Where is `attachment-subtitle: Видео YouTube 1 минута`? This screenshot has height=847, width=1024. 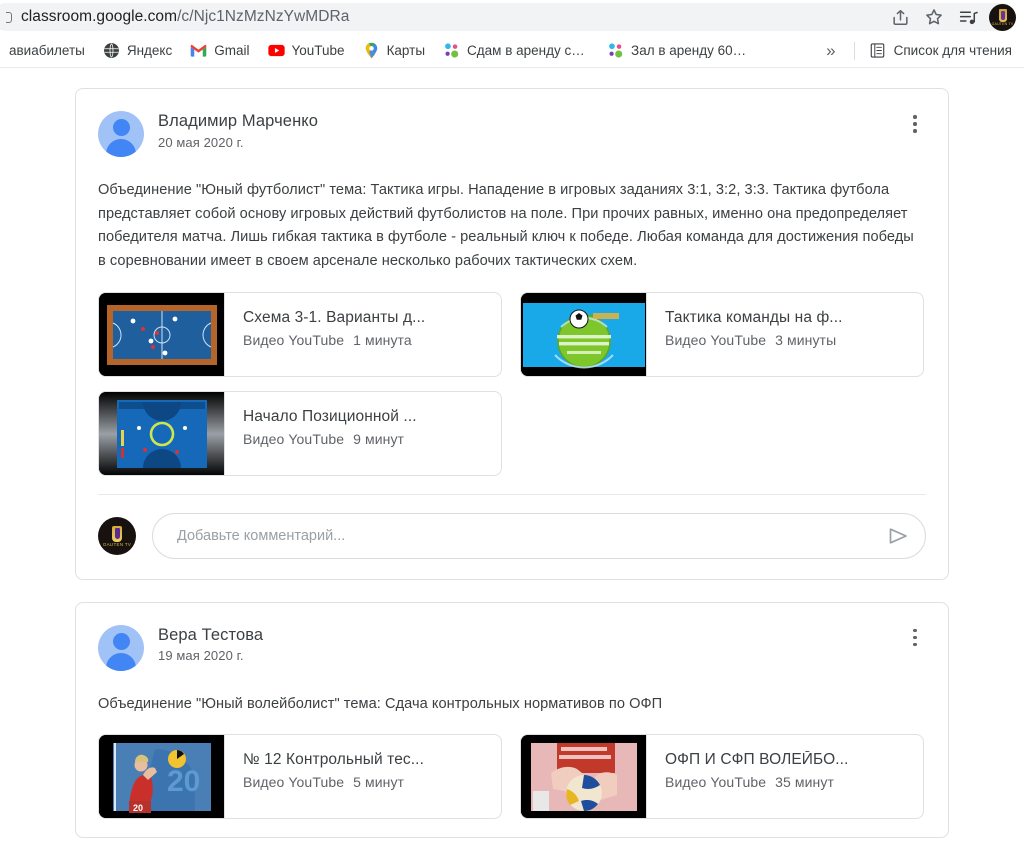 attachment-subtitle: Видео YouTube 1 минута is located at coordinates (365, 340).